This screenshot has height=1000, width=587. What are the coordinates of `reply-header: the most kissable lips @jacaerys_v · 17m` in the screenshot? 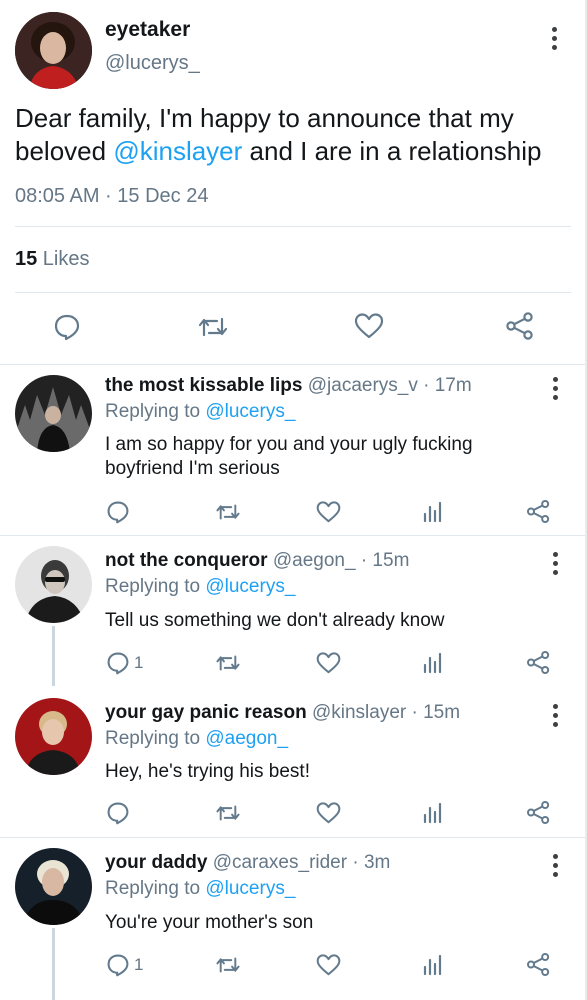 It's located at (288, 386).